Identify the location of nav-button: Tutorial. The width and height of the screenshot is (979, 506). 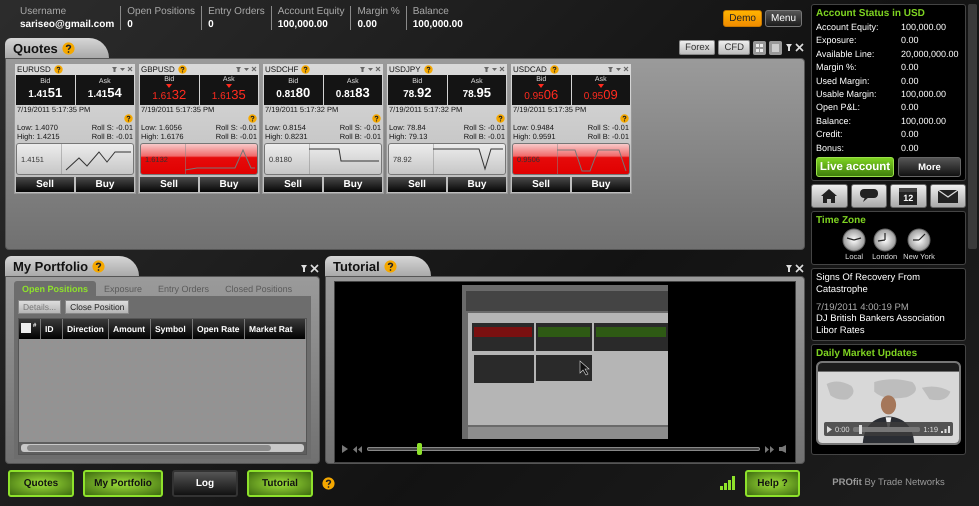
(280, 483).